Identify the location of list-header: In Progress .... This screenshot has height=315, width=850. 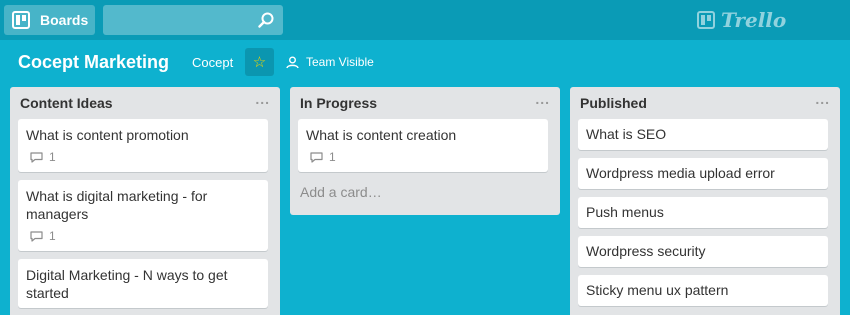
(425, 103).